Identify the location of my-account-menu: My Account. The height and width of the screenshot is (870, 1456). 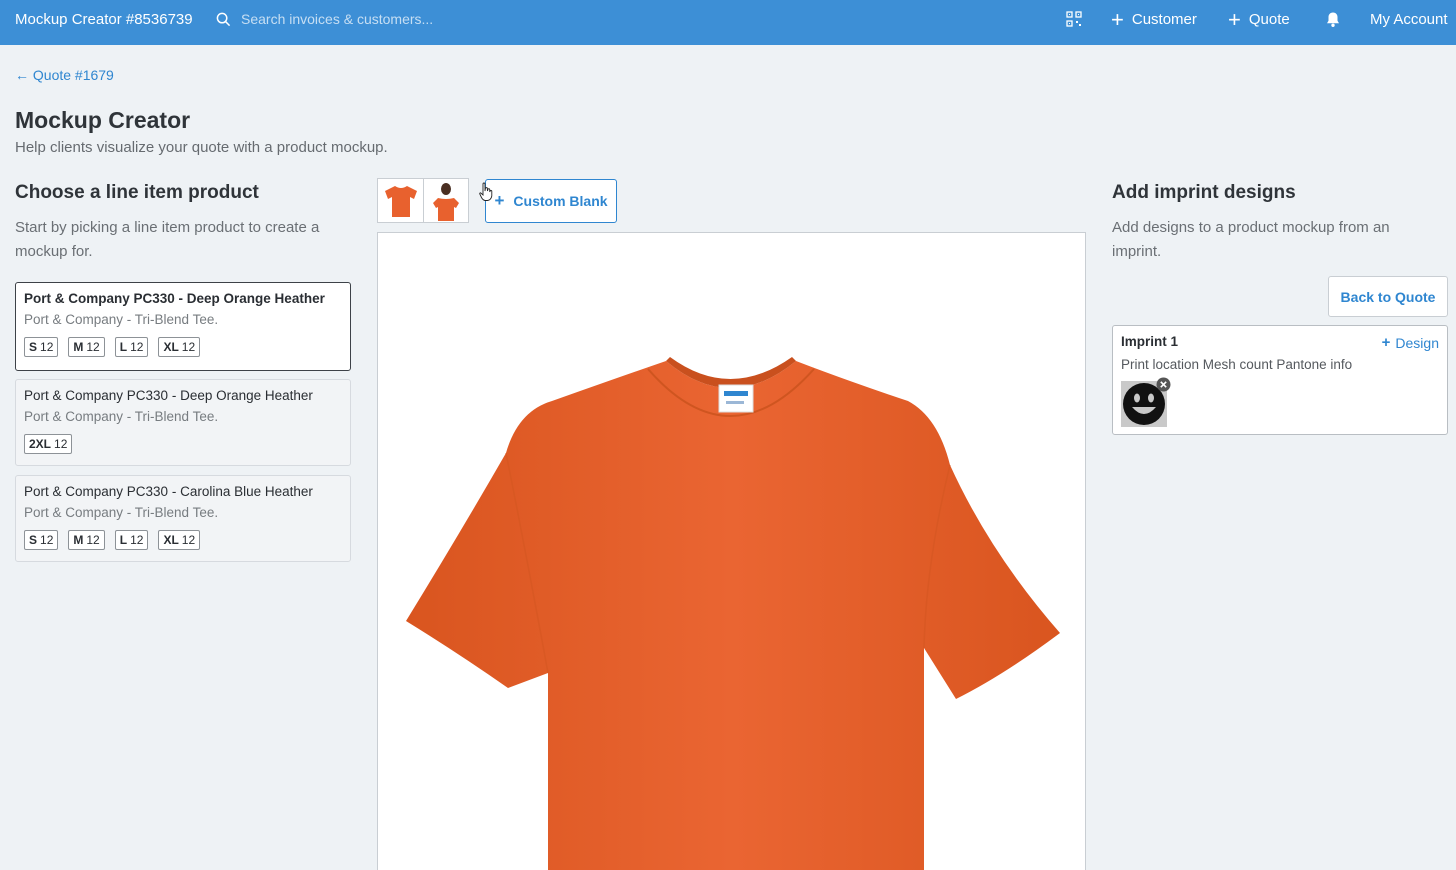
(1409, 19).